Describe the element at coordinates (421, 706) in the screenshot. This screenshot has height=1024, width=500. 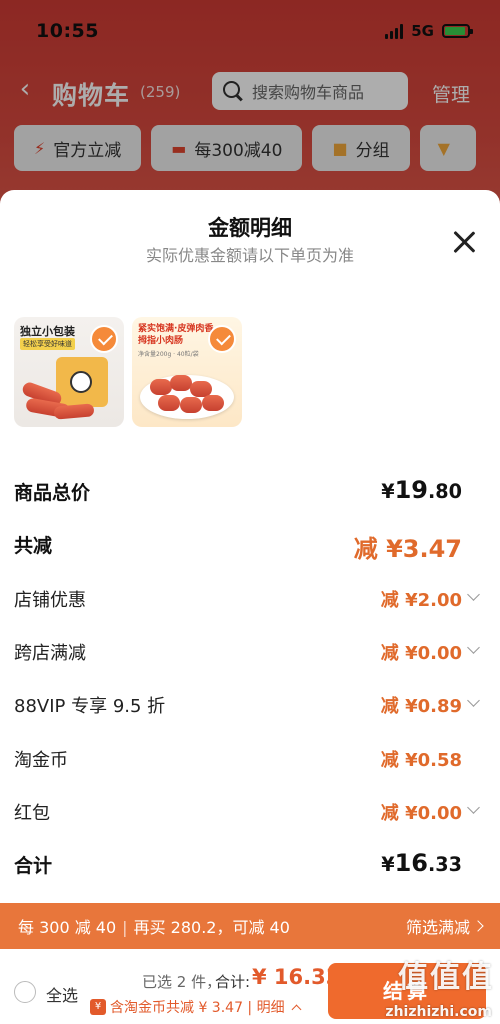
I see `vip-discount-value: 减 ¥0.89` at that location.